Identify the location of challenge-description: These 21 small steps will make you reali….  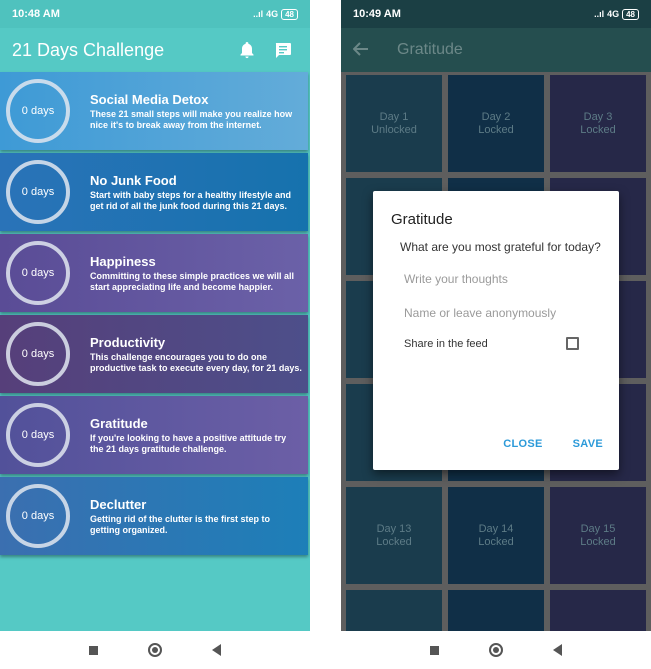
(191, 119).